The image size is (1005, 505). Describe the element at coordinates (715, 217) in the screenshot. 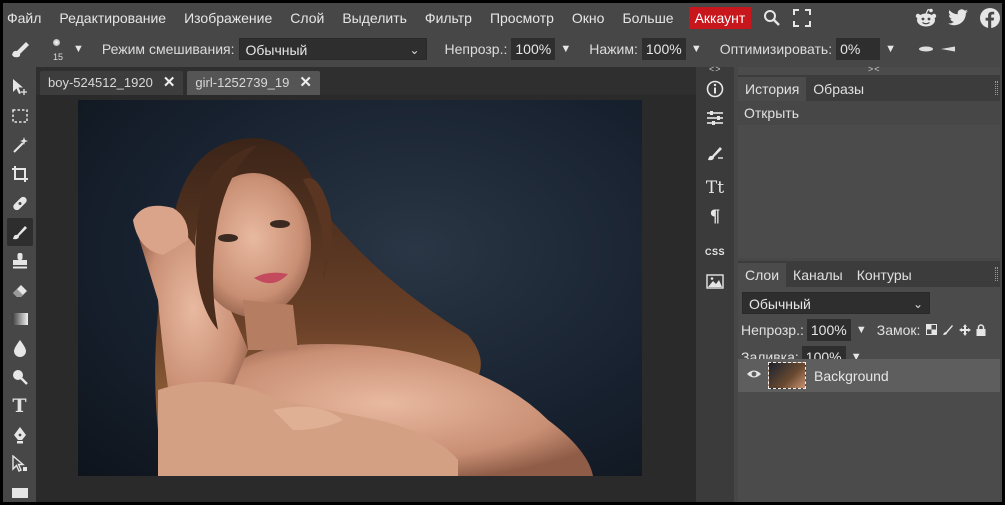

I see `paragraph-icon: ¶` at that location.